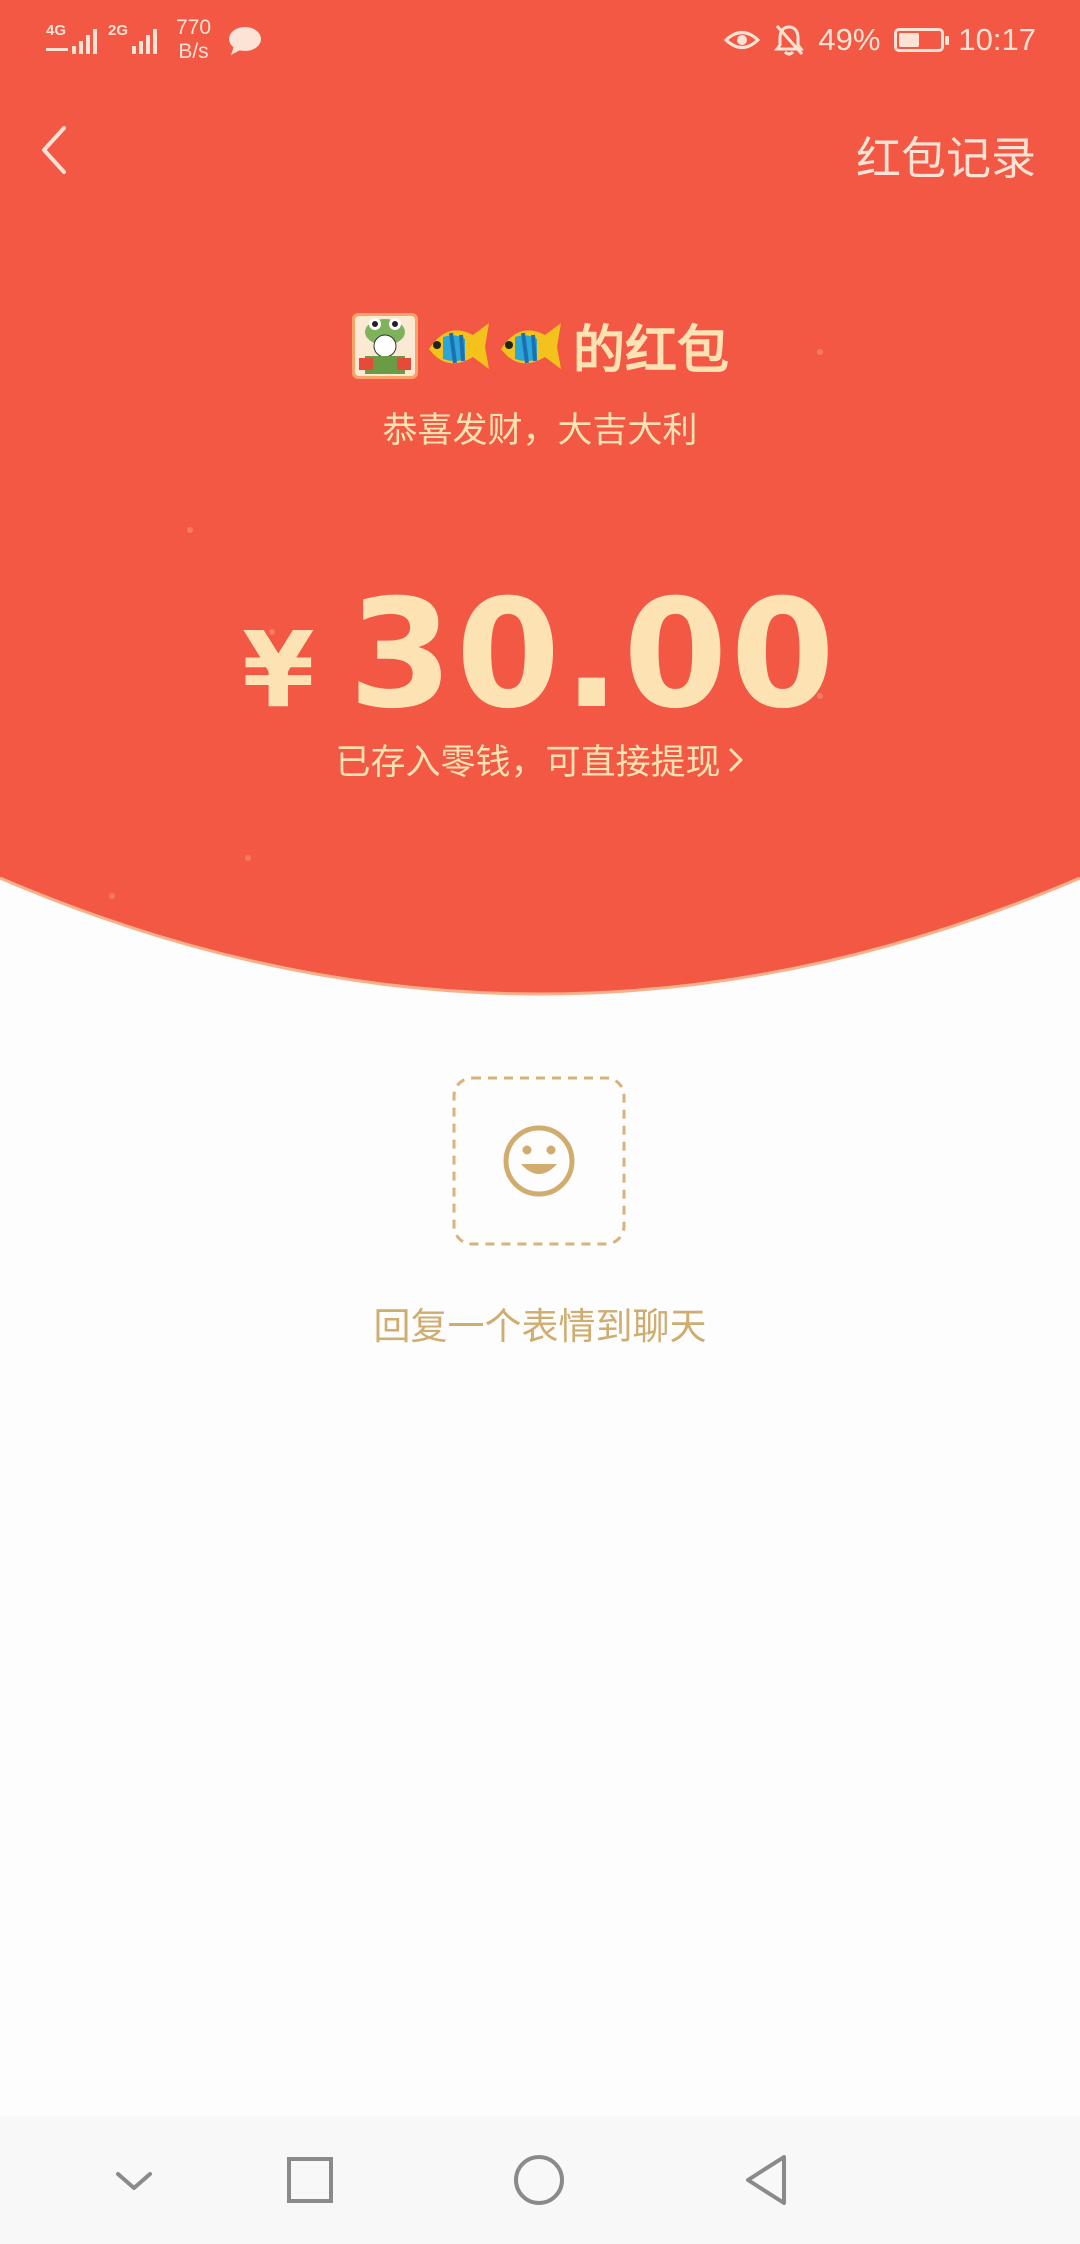 The width and height of the screenshot is (1080, 2244). Describe the element at coordinates (540, 43) in the screenshot. I see `status-bar: 4G 2G 770 B/s 49% 10:17` at that location.